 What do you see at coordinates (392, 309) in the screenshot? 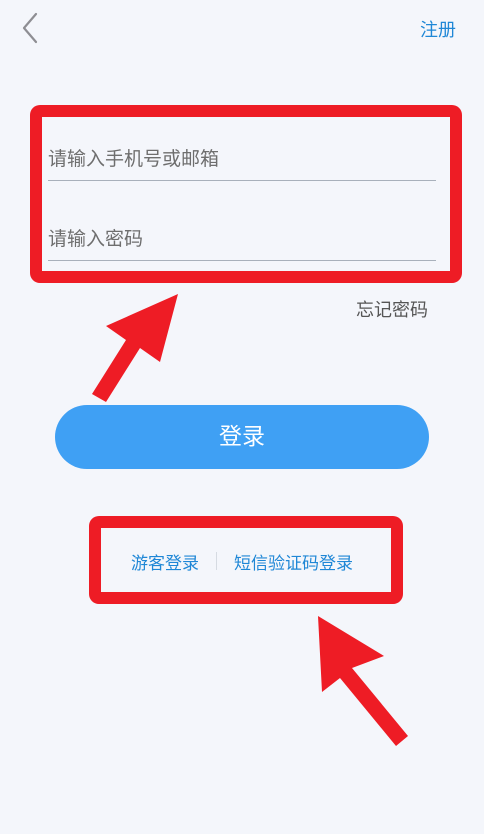
I see `forgot-password-link: 忘记密码` at bounding box center [392, 309].